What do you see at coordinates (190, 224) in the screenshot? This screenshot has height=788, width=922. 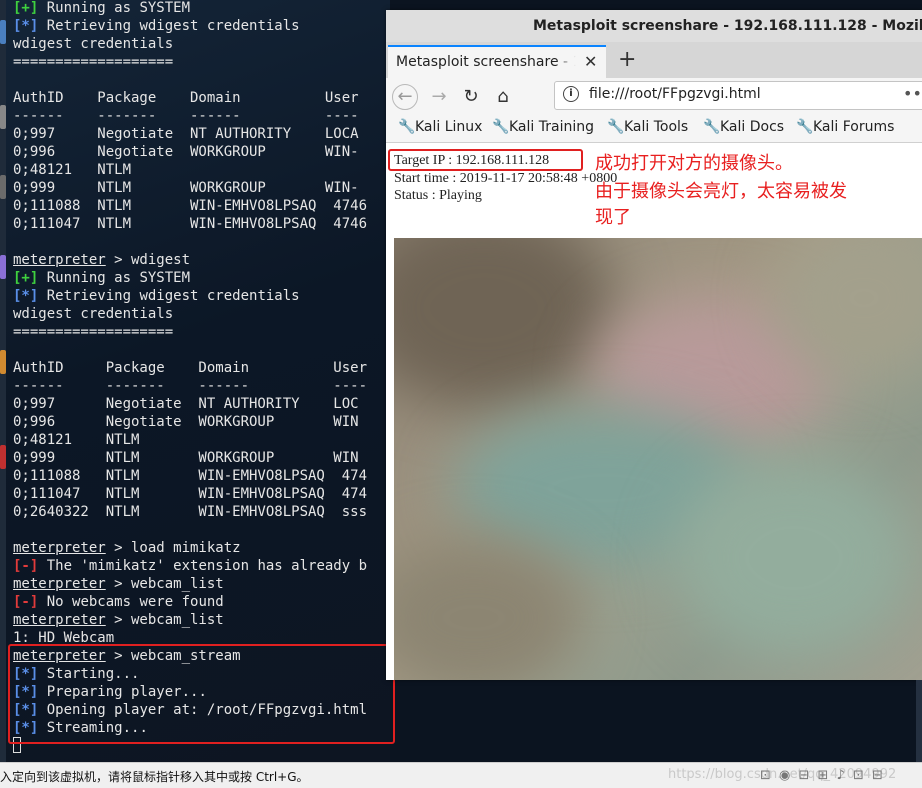 I see `terminal-line: 0;111047 NTLM WIN-EMHVO8LPSAQ 4746` at bounding box center [190, 224].